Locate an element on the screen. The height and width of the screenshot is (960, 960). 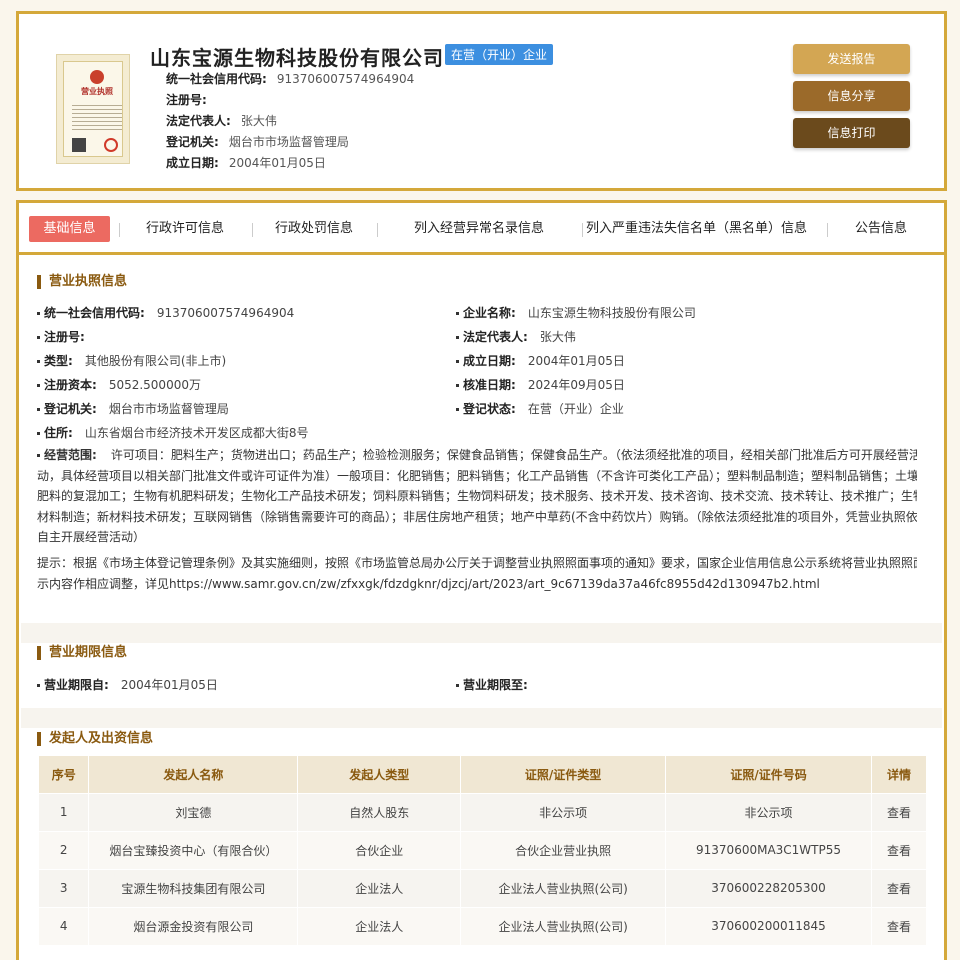
field-company-name: 企业名称: 山东宝源生物科技股份有限公司 is located at coordinates (576, 312).